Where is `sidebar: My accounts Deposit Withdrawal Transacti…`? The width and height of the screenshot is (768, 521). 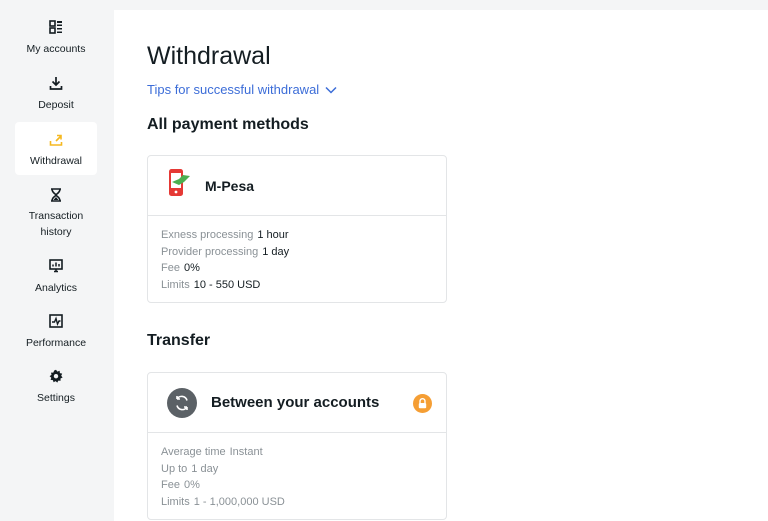 sidebar: My accounts Deposit Withdrawal Transacti… is located at coordinates (56, 260).